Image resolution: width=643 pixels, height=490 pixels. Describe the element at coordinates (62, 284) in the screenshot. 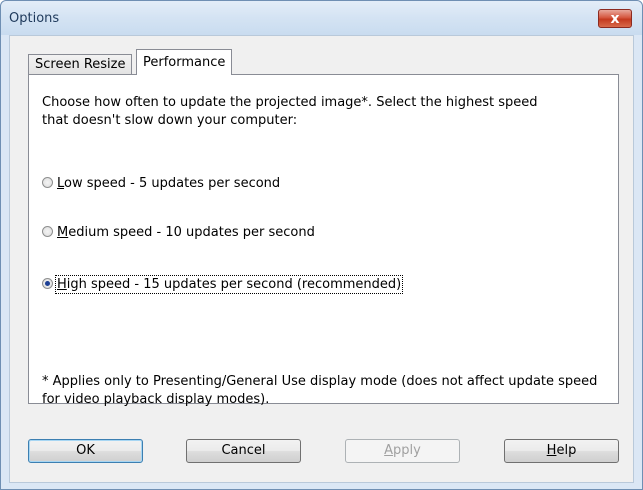

I see `accel-key-high: H` at that location.